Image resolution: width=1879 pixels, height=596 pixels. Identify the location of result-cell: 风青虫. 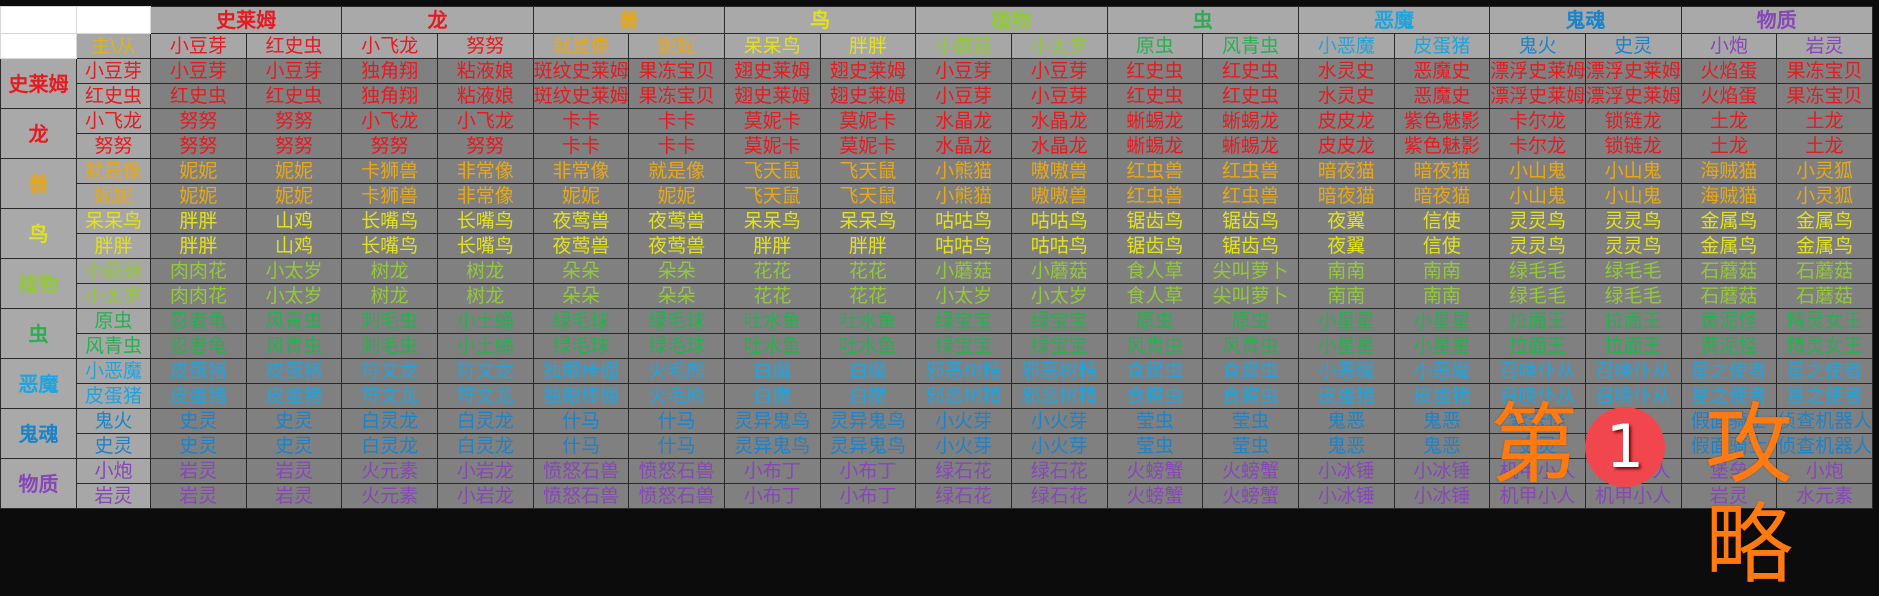
(294, 346).